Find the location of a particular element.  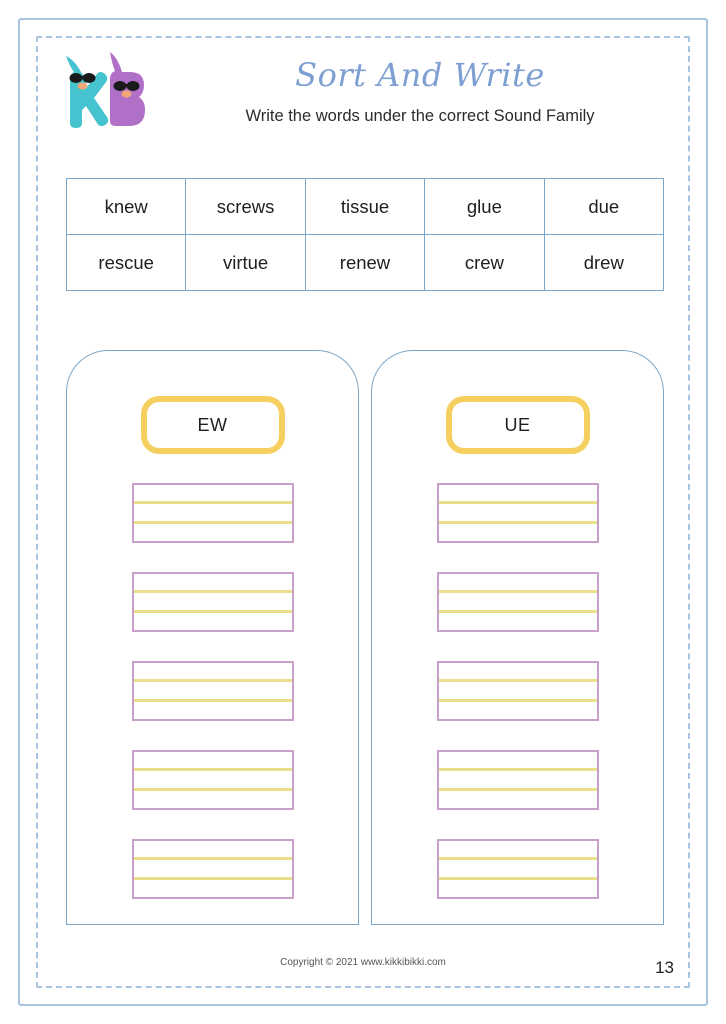

word-bank-cell: renew is located at coordinates (365, 262).